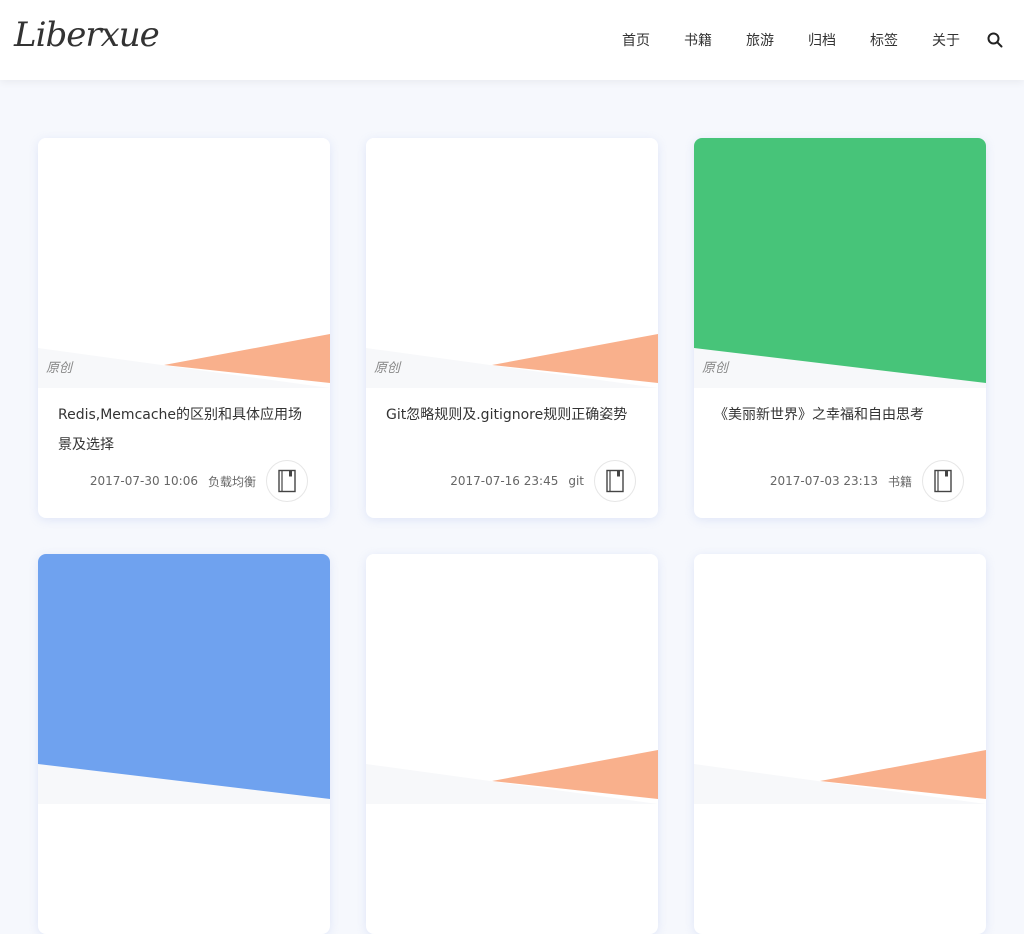 The width and height of the screenshot is (1024, 934). I want to click on nav-tags: 标签, so click(884, 40).